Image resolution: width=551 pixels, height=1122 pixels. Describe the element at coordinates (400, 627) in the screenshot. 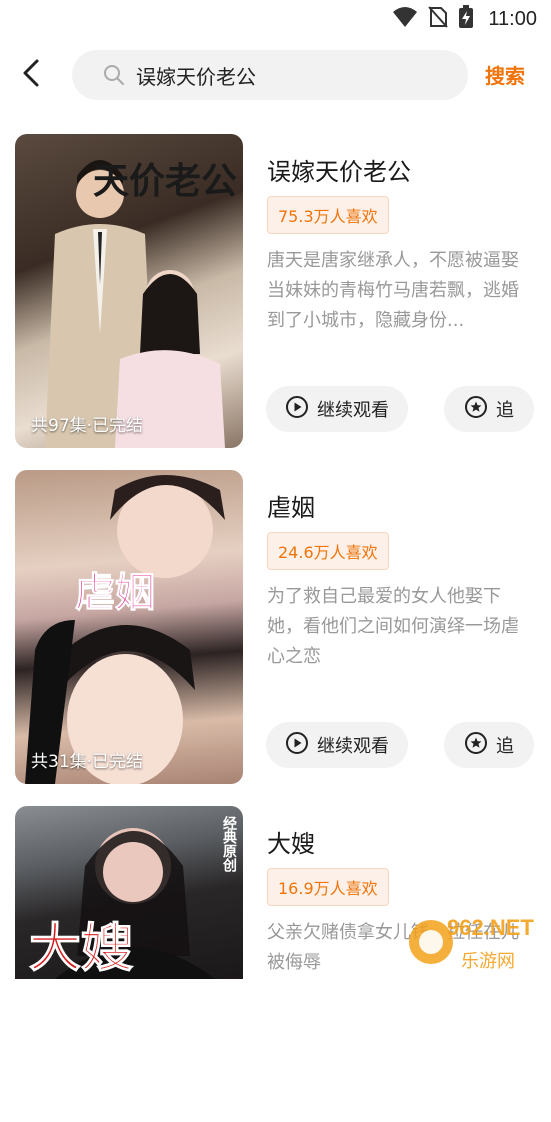

I see `drama-description: 为了救自己最爱的女人他娶下她，看他们之间如何演绎一场虐心之恋` at that location.